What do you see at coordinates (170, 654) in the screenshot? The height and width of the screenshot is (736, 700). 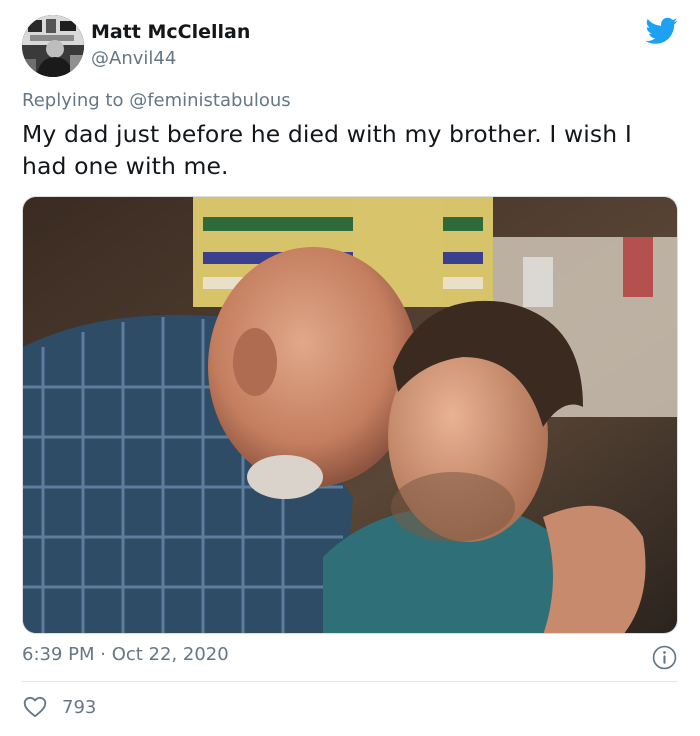 I see `tweet-date: Oct 22, 2020` at bounding box center [170, 654].